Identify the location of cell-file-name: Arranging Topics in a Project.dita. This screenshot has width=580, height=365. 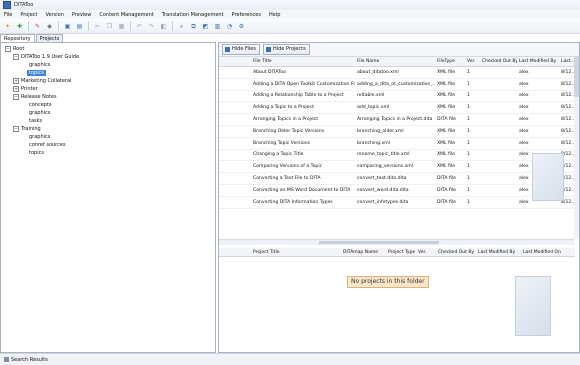
(395, 119).